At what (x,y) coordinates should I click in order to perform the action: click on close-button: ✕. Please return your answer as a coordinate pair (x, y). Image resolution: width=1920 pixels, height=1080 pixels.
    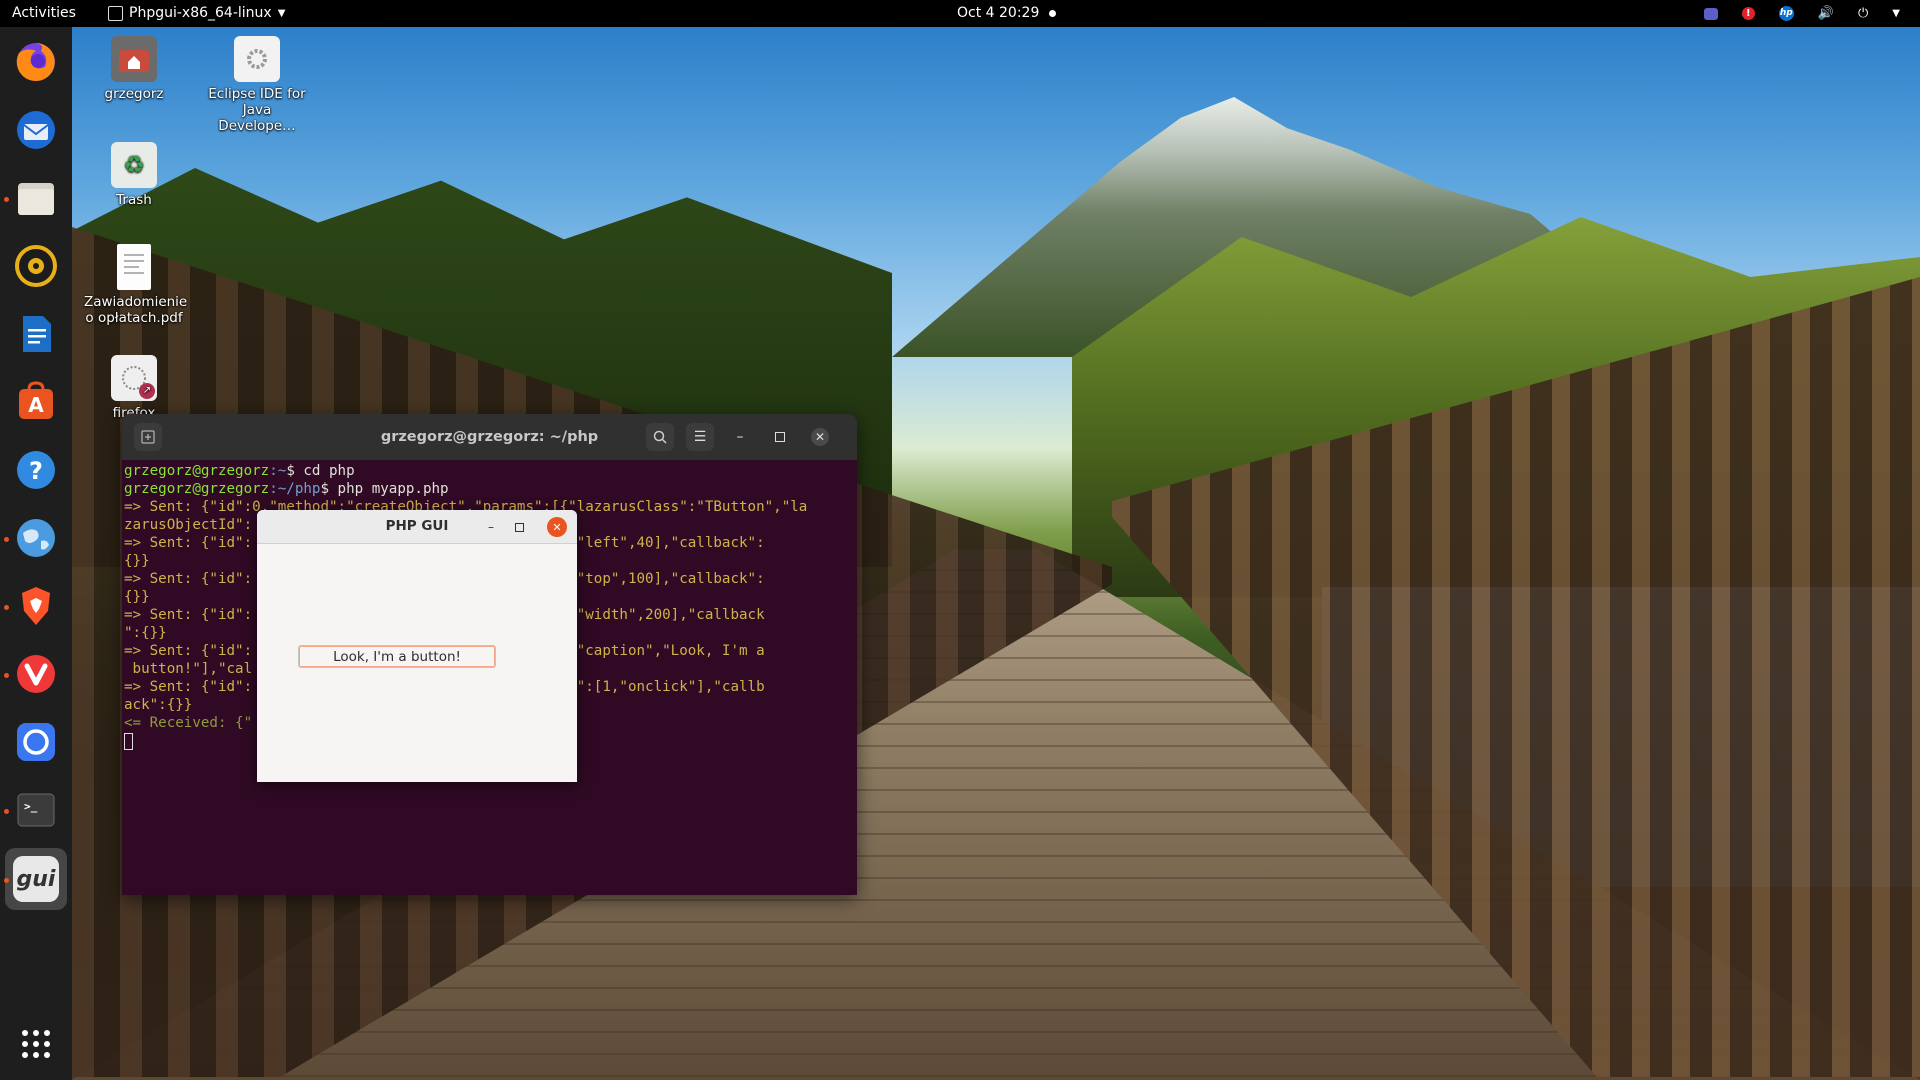
    Looking at the image, I should click on (820, 437).